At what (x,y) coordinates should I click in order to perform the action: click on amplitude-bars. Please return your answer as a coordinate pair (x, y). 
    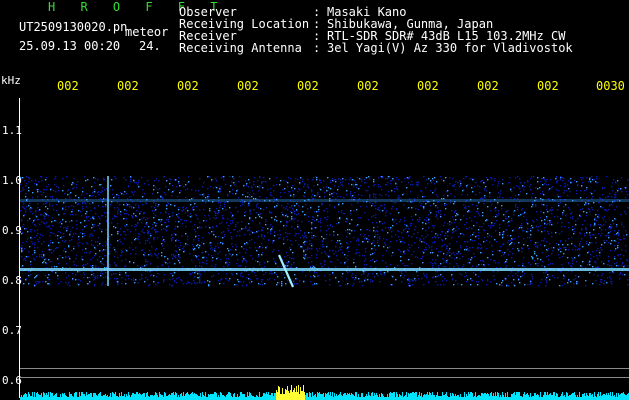
    Looking at the image, I should click on (324, 392).